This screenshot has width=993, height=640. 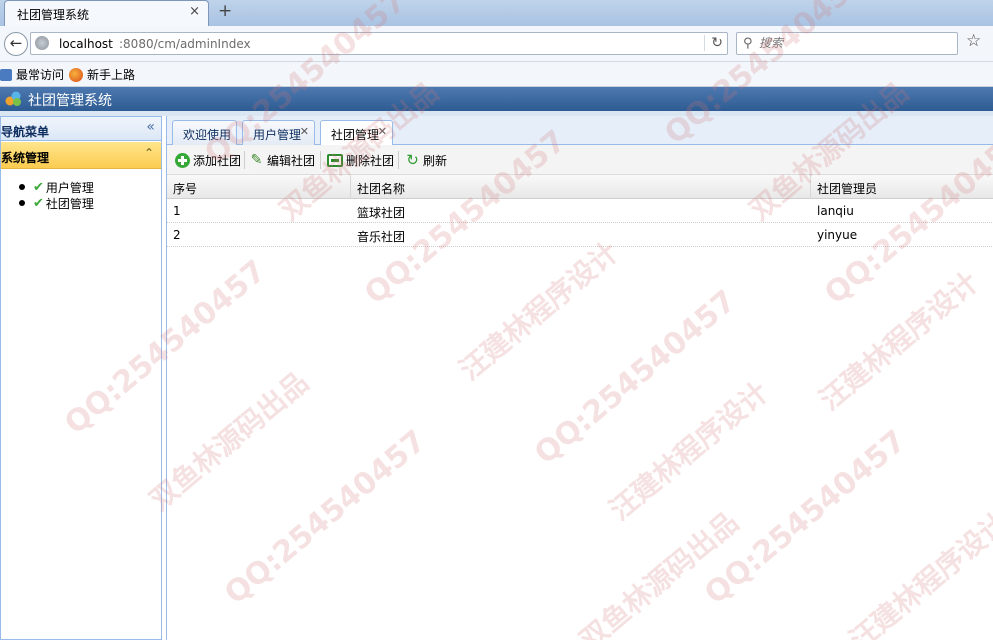 What do you see at coordinates (748, 43) in the screenshot?
I see `search-icon: ⚲` at bounding box center [748, 43].